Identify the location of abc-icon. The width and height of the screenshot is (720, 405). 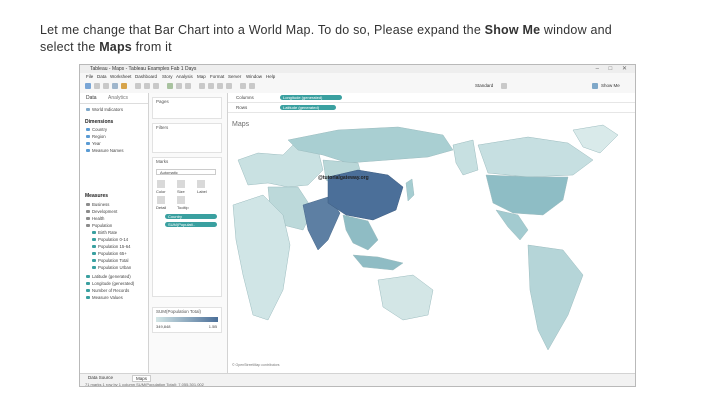
(88, 151).